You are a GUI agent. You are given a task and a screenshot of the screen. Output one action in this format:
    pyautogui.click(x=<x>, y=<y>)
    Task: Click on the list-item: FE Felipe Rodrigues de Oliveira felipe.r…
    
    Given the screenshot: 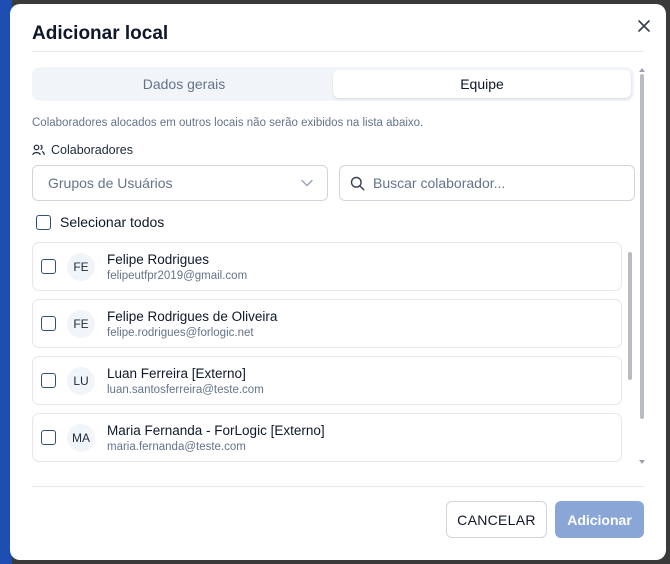 What is the action you would take?
    pyautogui.click(x=327, y=323)
    